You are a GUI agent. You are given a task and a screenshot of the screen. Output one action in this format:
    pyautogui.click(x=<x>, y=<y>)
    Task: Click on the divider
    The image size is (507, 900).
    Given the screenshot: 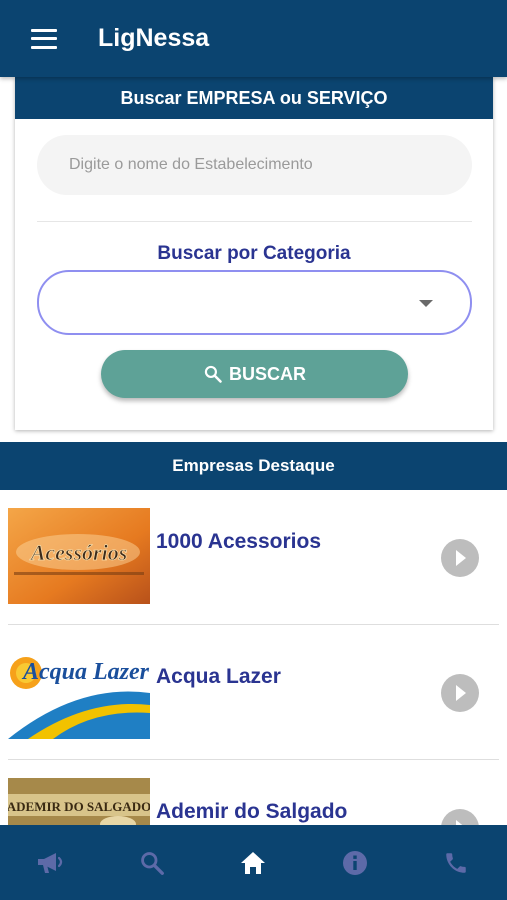 What is the action you would take?
    pyautogui.click(x=254, y=221)
    